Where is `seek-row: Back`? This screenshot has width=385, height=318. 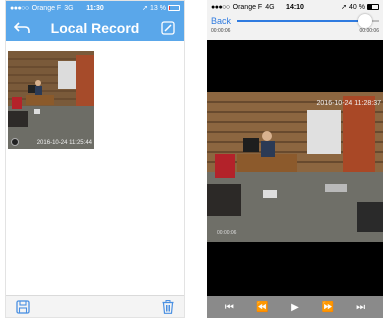 seek-row: Back is located at coordinates (295, 21).